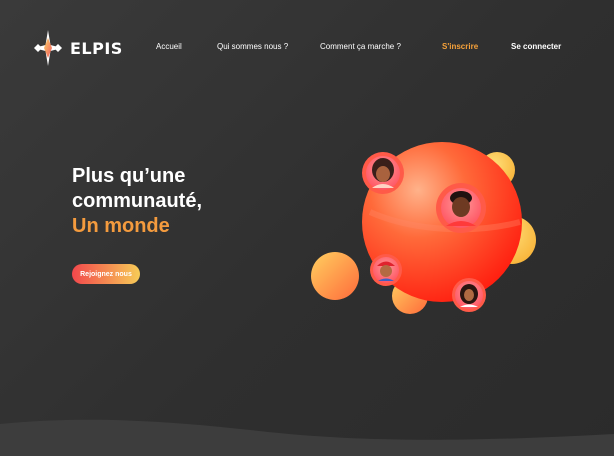  I want to click on login-link: Se connecter, so click(536, 46).